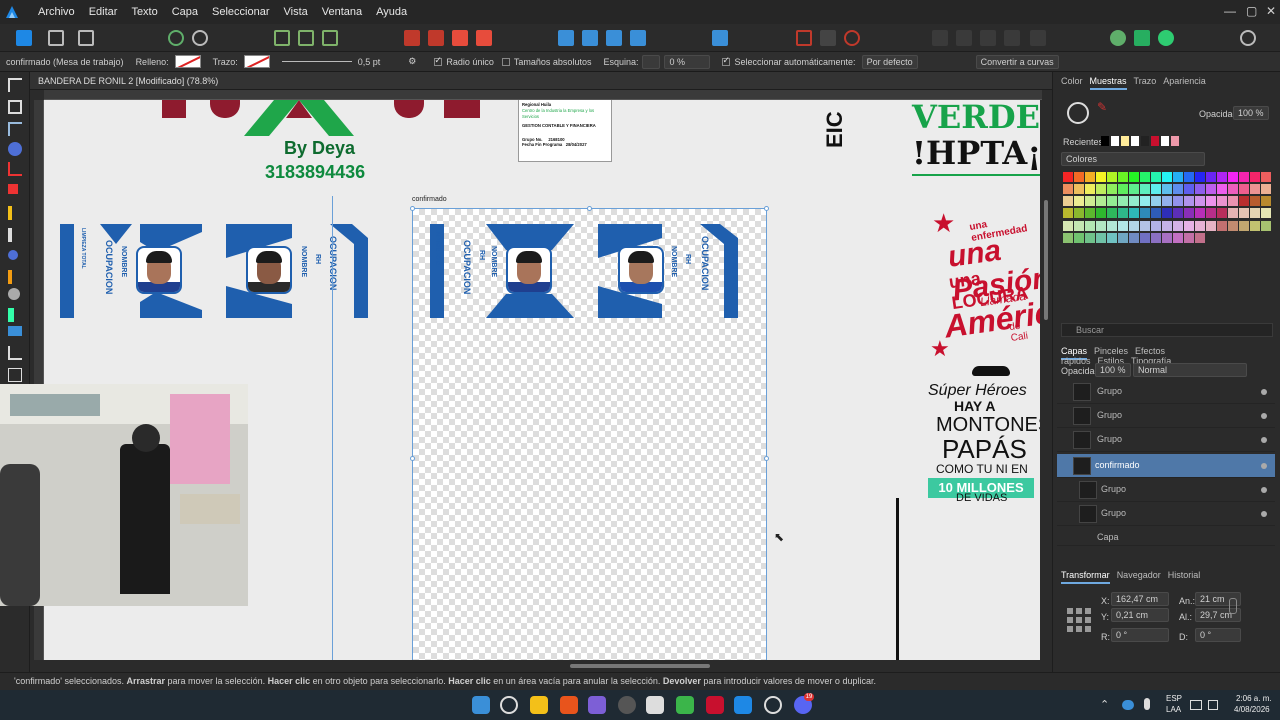  I want to click on geometry-icon, so click(940, 38).